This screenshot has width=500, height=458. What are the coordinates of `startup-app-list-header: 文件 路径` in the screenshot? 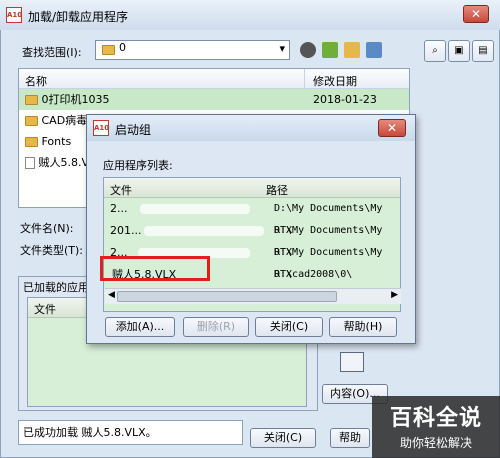 It's located at (252, 188).